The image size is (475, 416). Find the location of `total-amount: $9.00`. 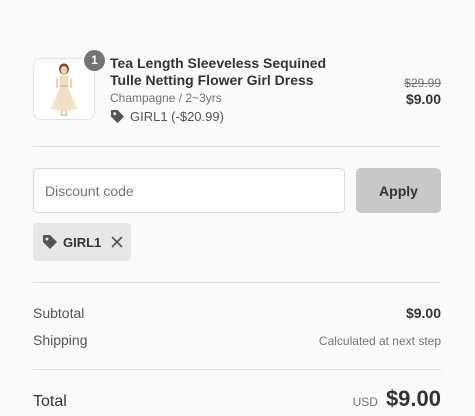

total-amount: $9.00 is located at coordinates (413, 398).